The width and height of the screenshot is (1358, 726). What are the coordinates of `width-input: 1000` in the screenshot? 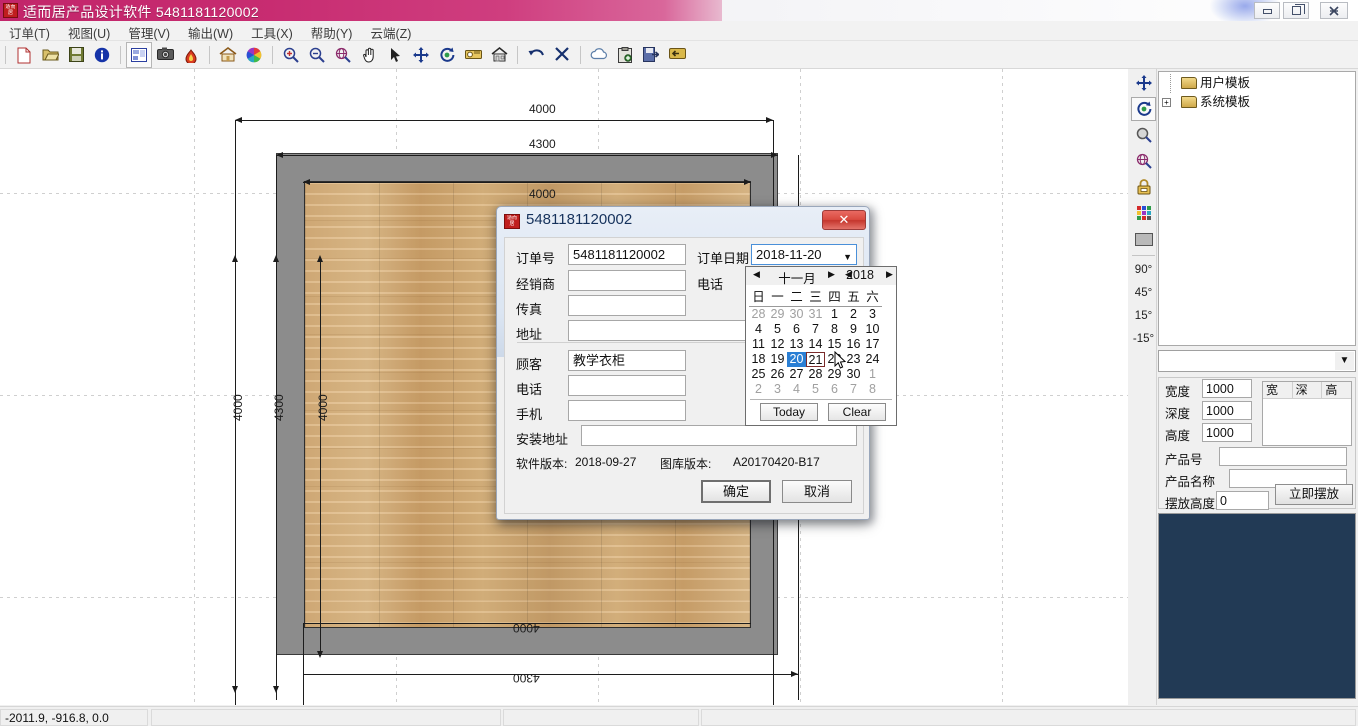 It's located at (1227, 388).